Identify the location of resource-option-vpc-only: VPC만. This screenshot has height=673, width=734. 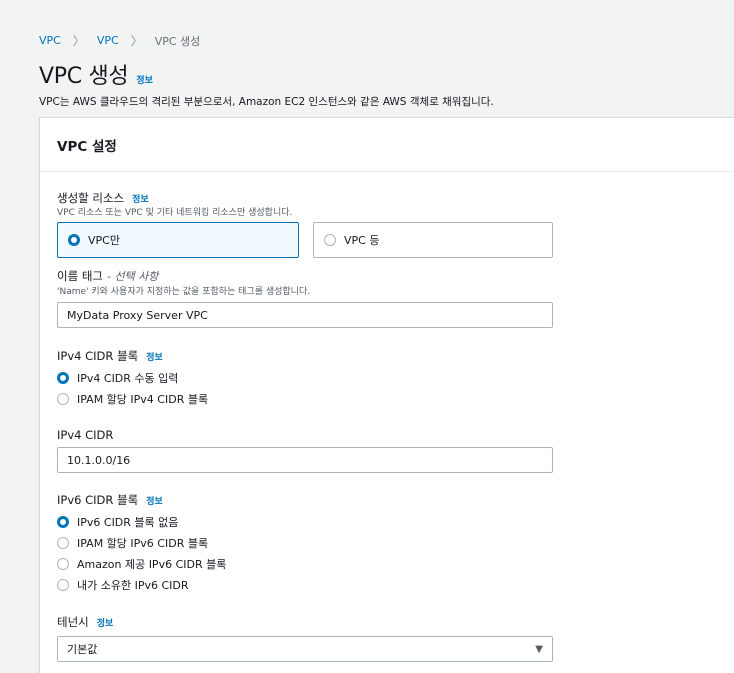
(178, 240).